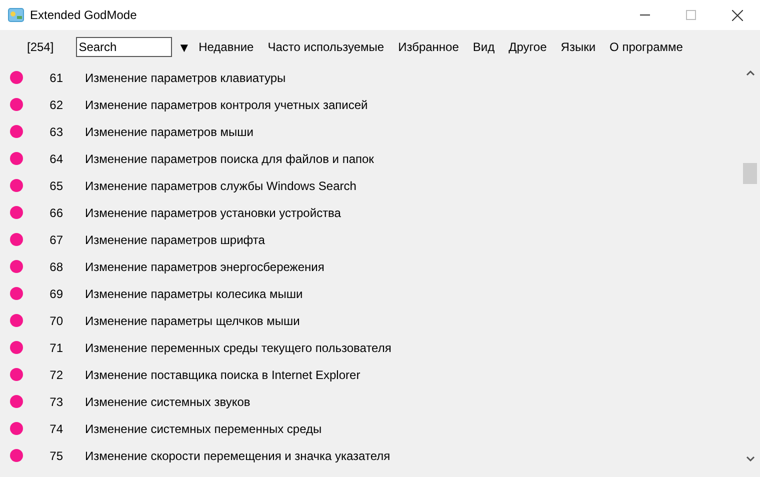  Describe the element at coordinates (527, 47) in the screenshot. I see `menu-item: Другое` at that location.